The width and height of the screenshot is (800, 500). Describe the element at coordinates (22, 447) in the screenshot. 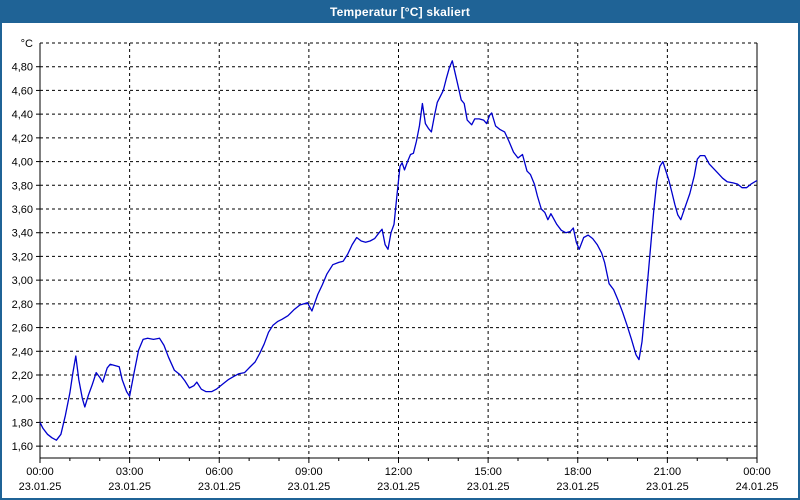

I see `y-axis-label: 1,60` at that location.